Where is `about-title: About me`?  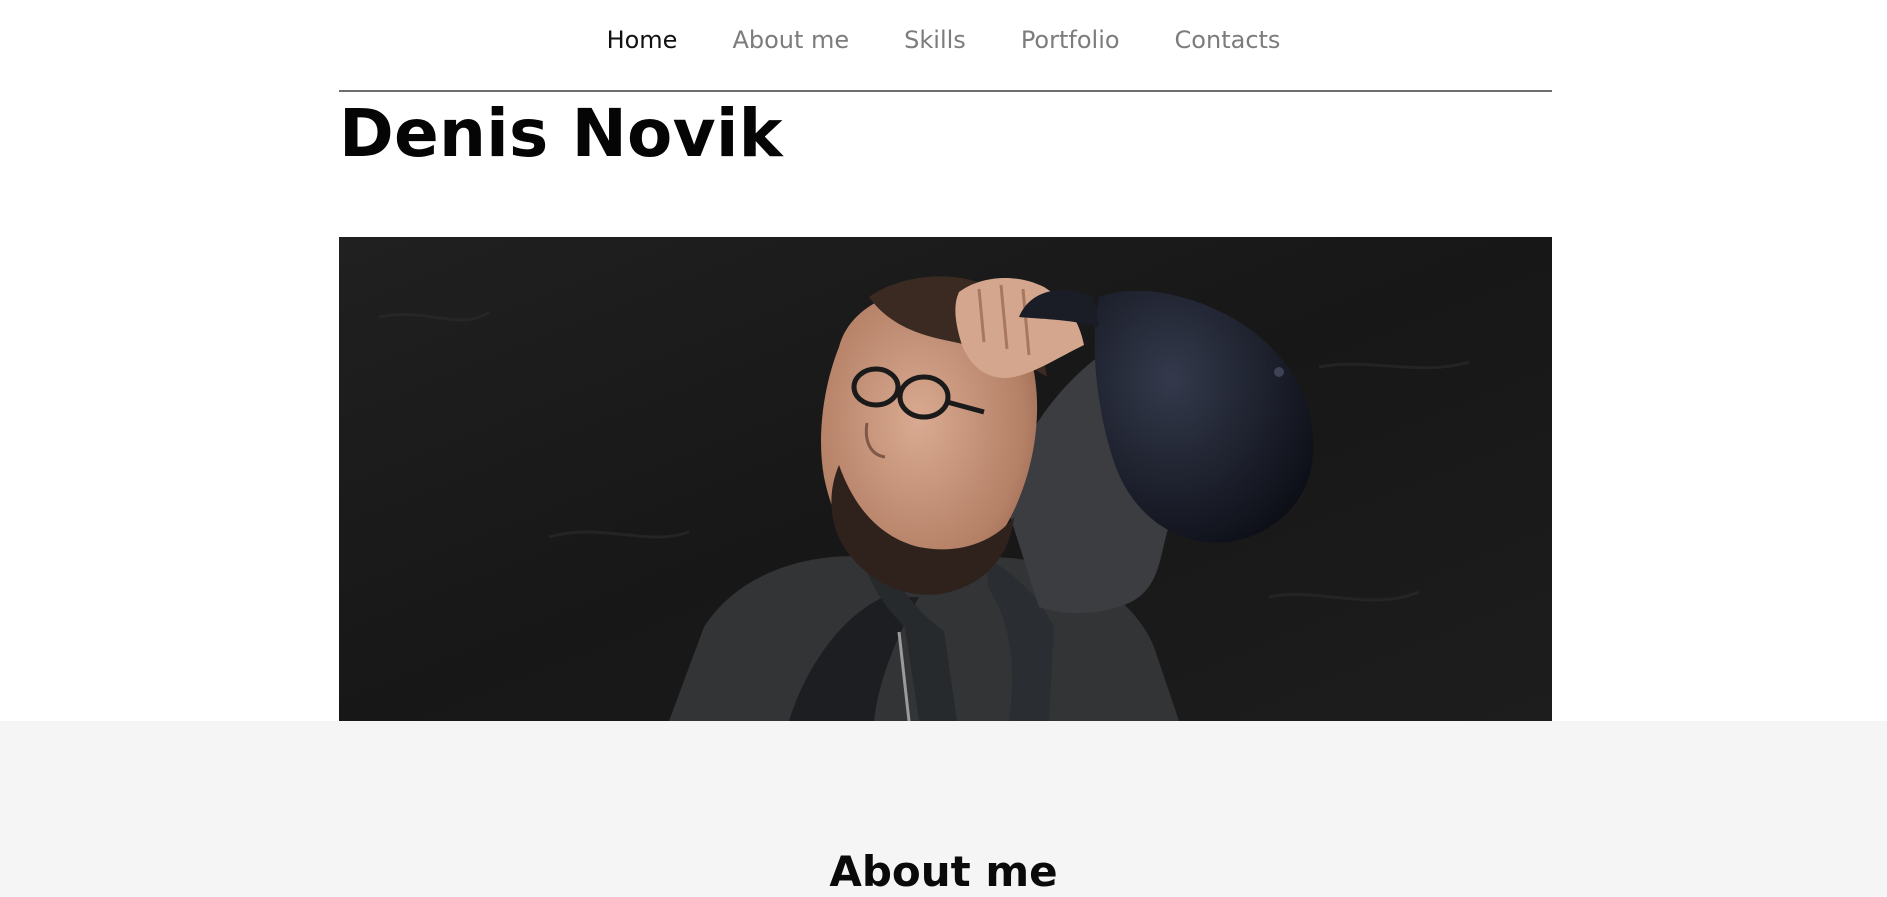 about-title: About me is located at coordinates (943, 871).